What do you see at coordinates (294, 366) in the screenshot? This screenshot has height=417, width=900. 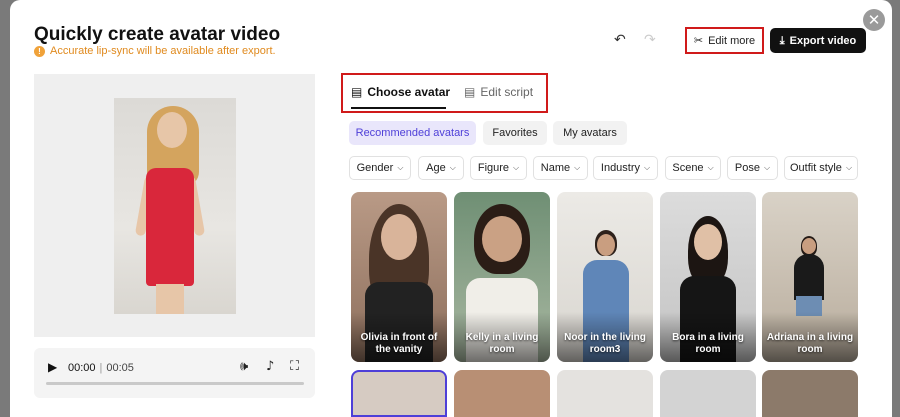 I see `fullscreen-icon: ⛶` at bounding box center [294, 366].